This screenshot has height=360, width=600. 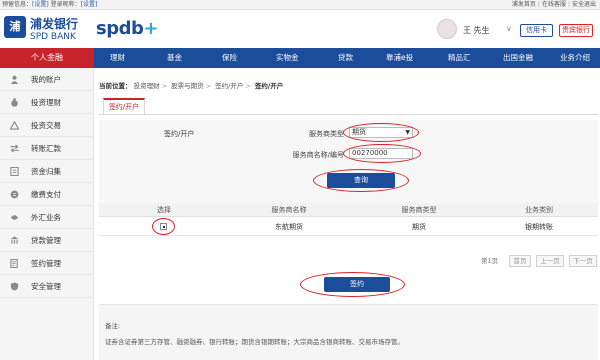 I want to click on col-select: 选择, so click(x=164, y=210).